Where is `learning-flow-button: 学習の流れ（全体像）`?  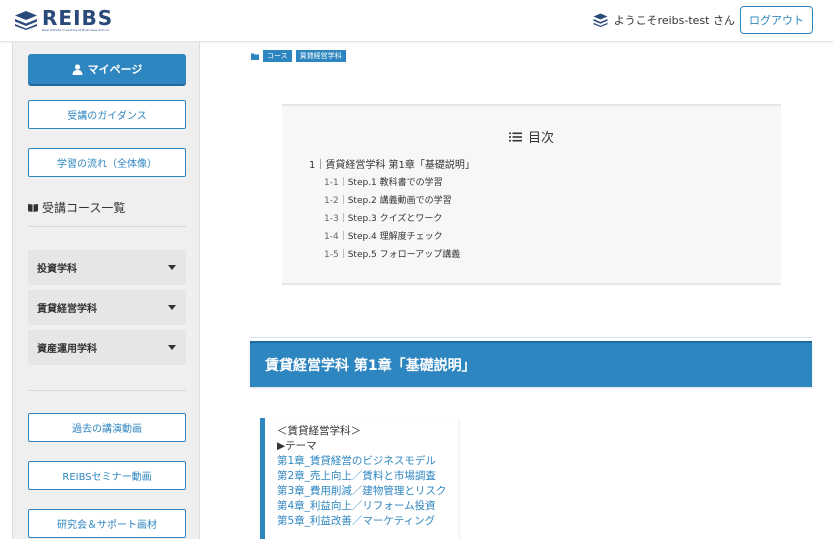
learning-flow-button: 学習の流れ（全体像） is located at coordinates (107, 162).